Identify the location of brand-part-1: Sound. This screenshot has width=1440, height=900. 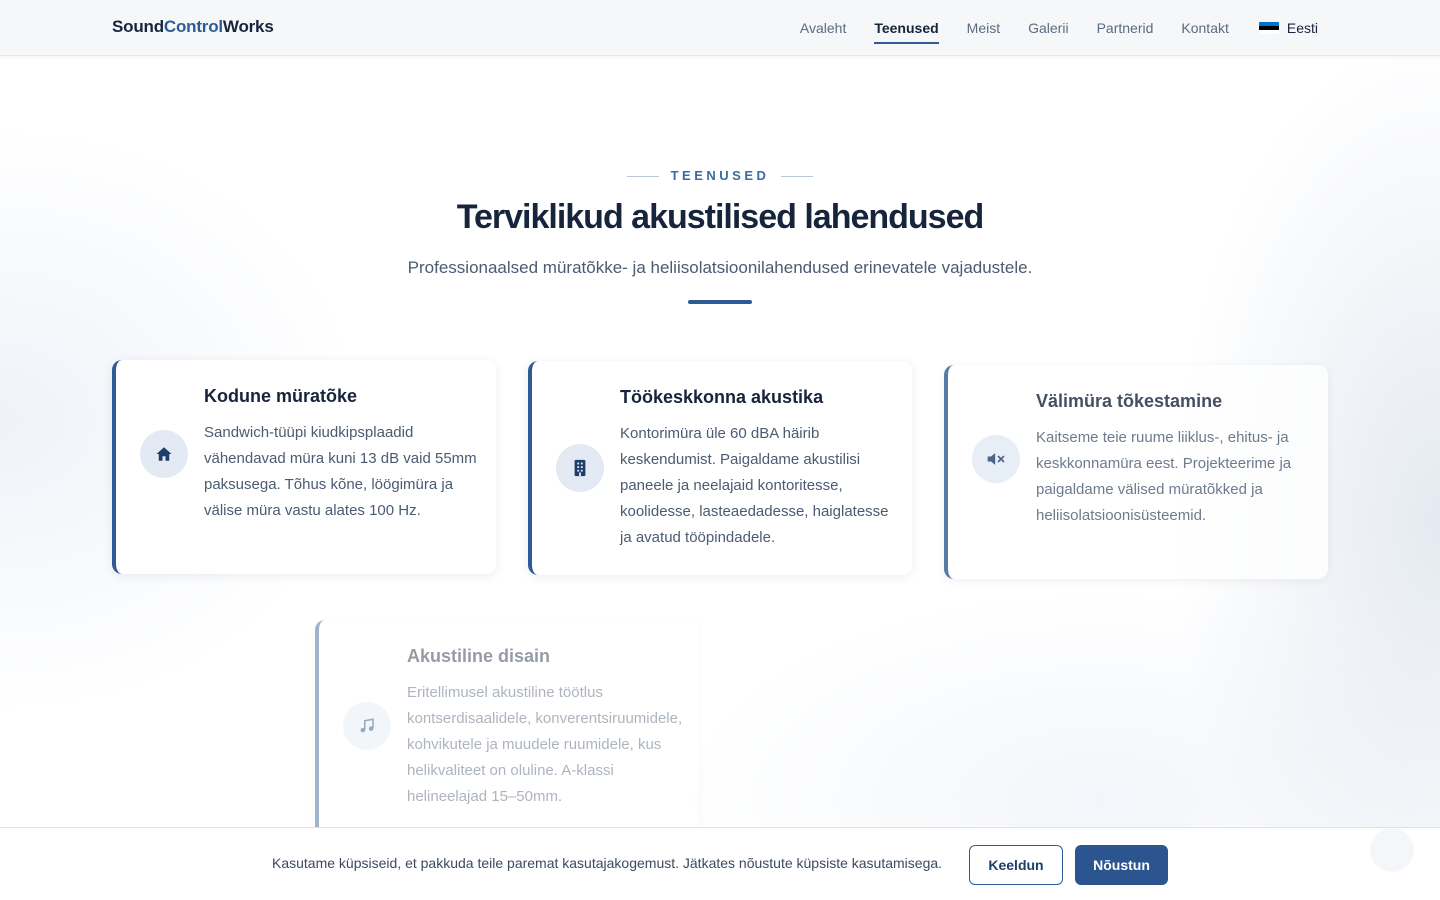
(138, 26).